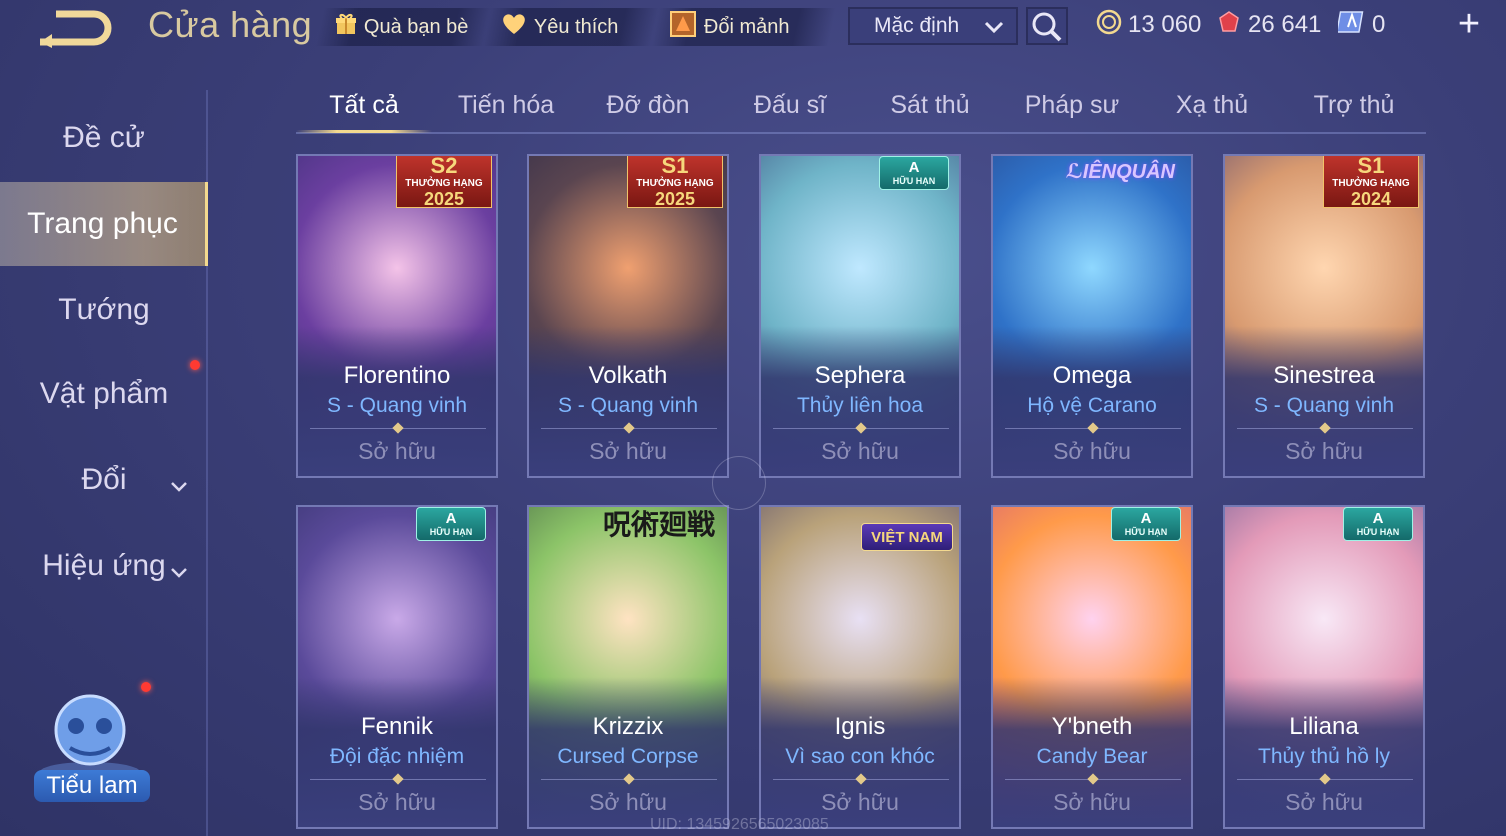 The image size is (1506, 836). I want to click on sidebar-item-recommended: Đề cử, so click(104, 138).